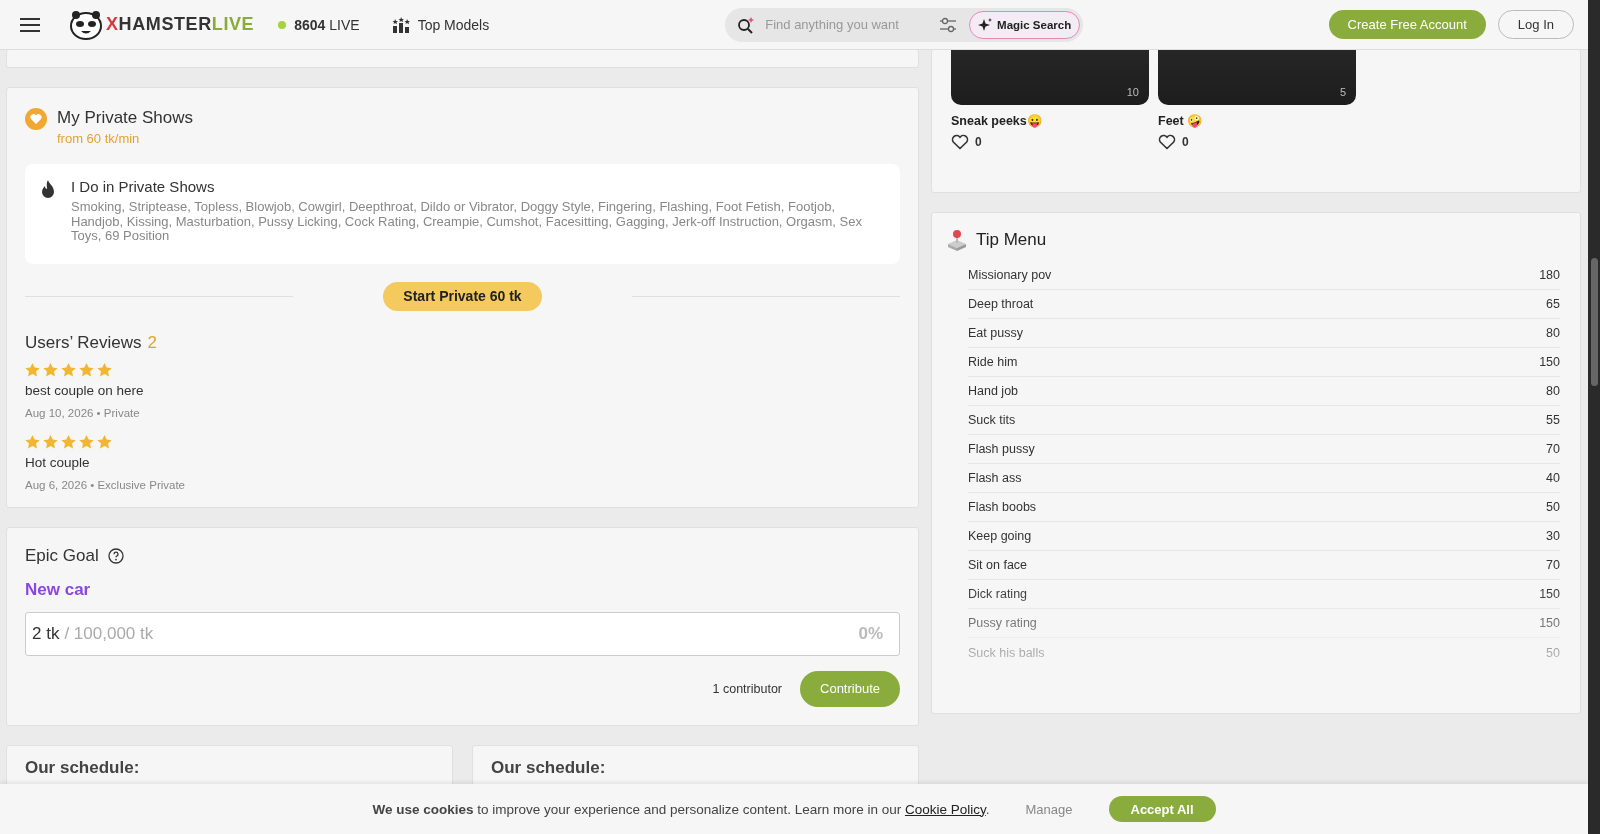 This screenshot has height=834, width=1600. I want to click on target-amount: / 100,000 tk, so click(109, 633).